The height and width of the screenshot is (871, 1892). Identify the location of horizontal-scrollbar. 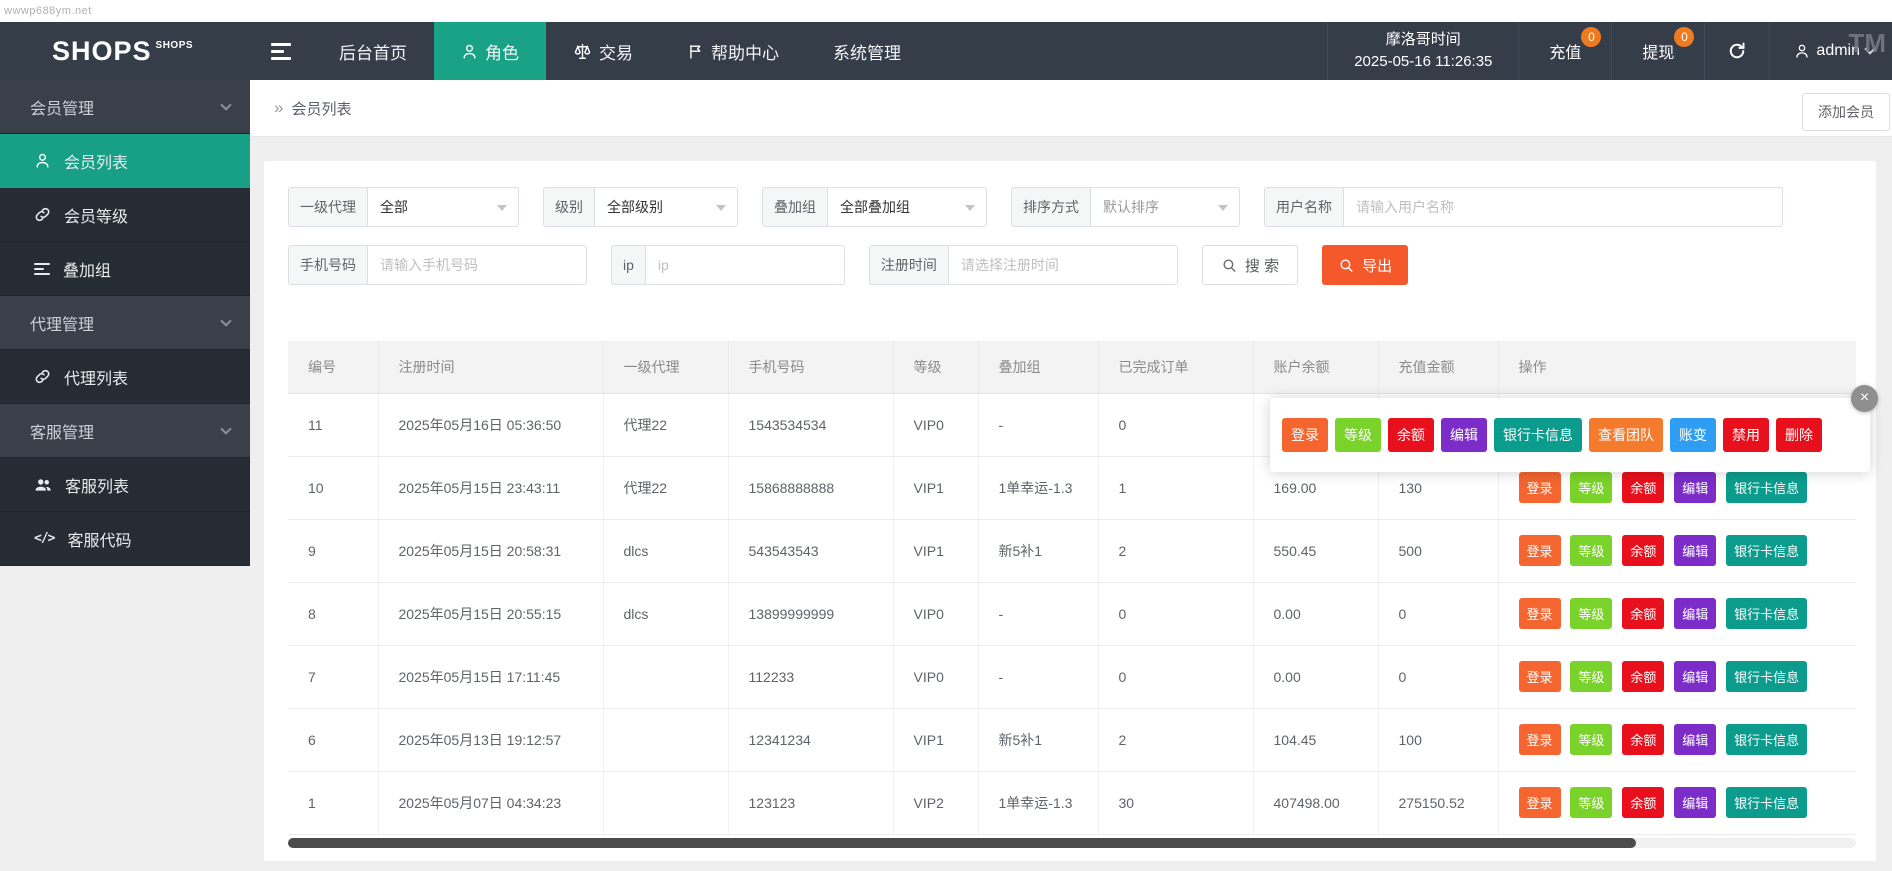
(1072, 842).